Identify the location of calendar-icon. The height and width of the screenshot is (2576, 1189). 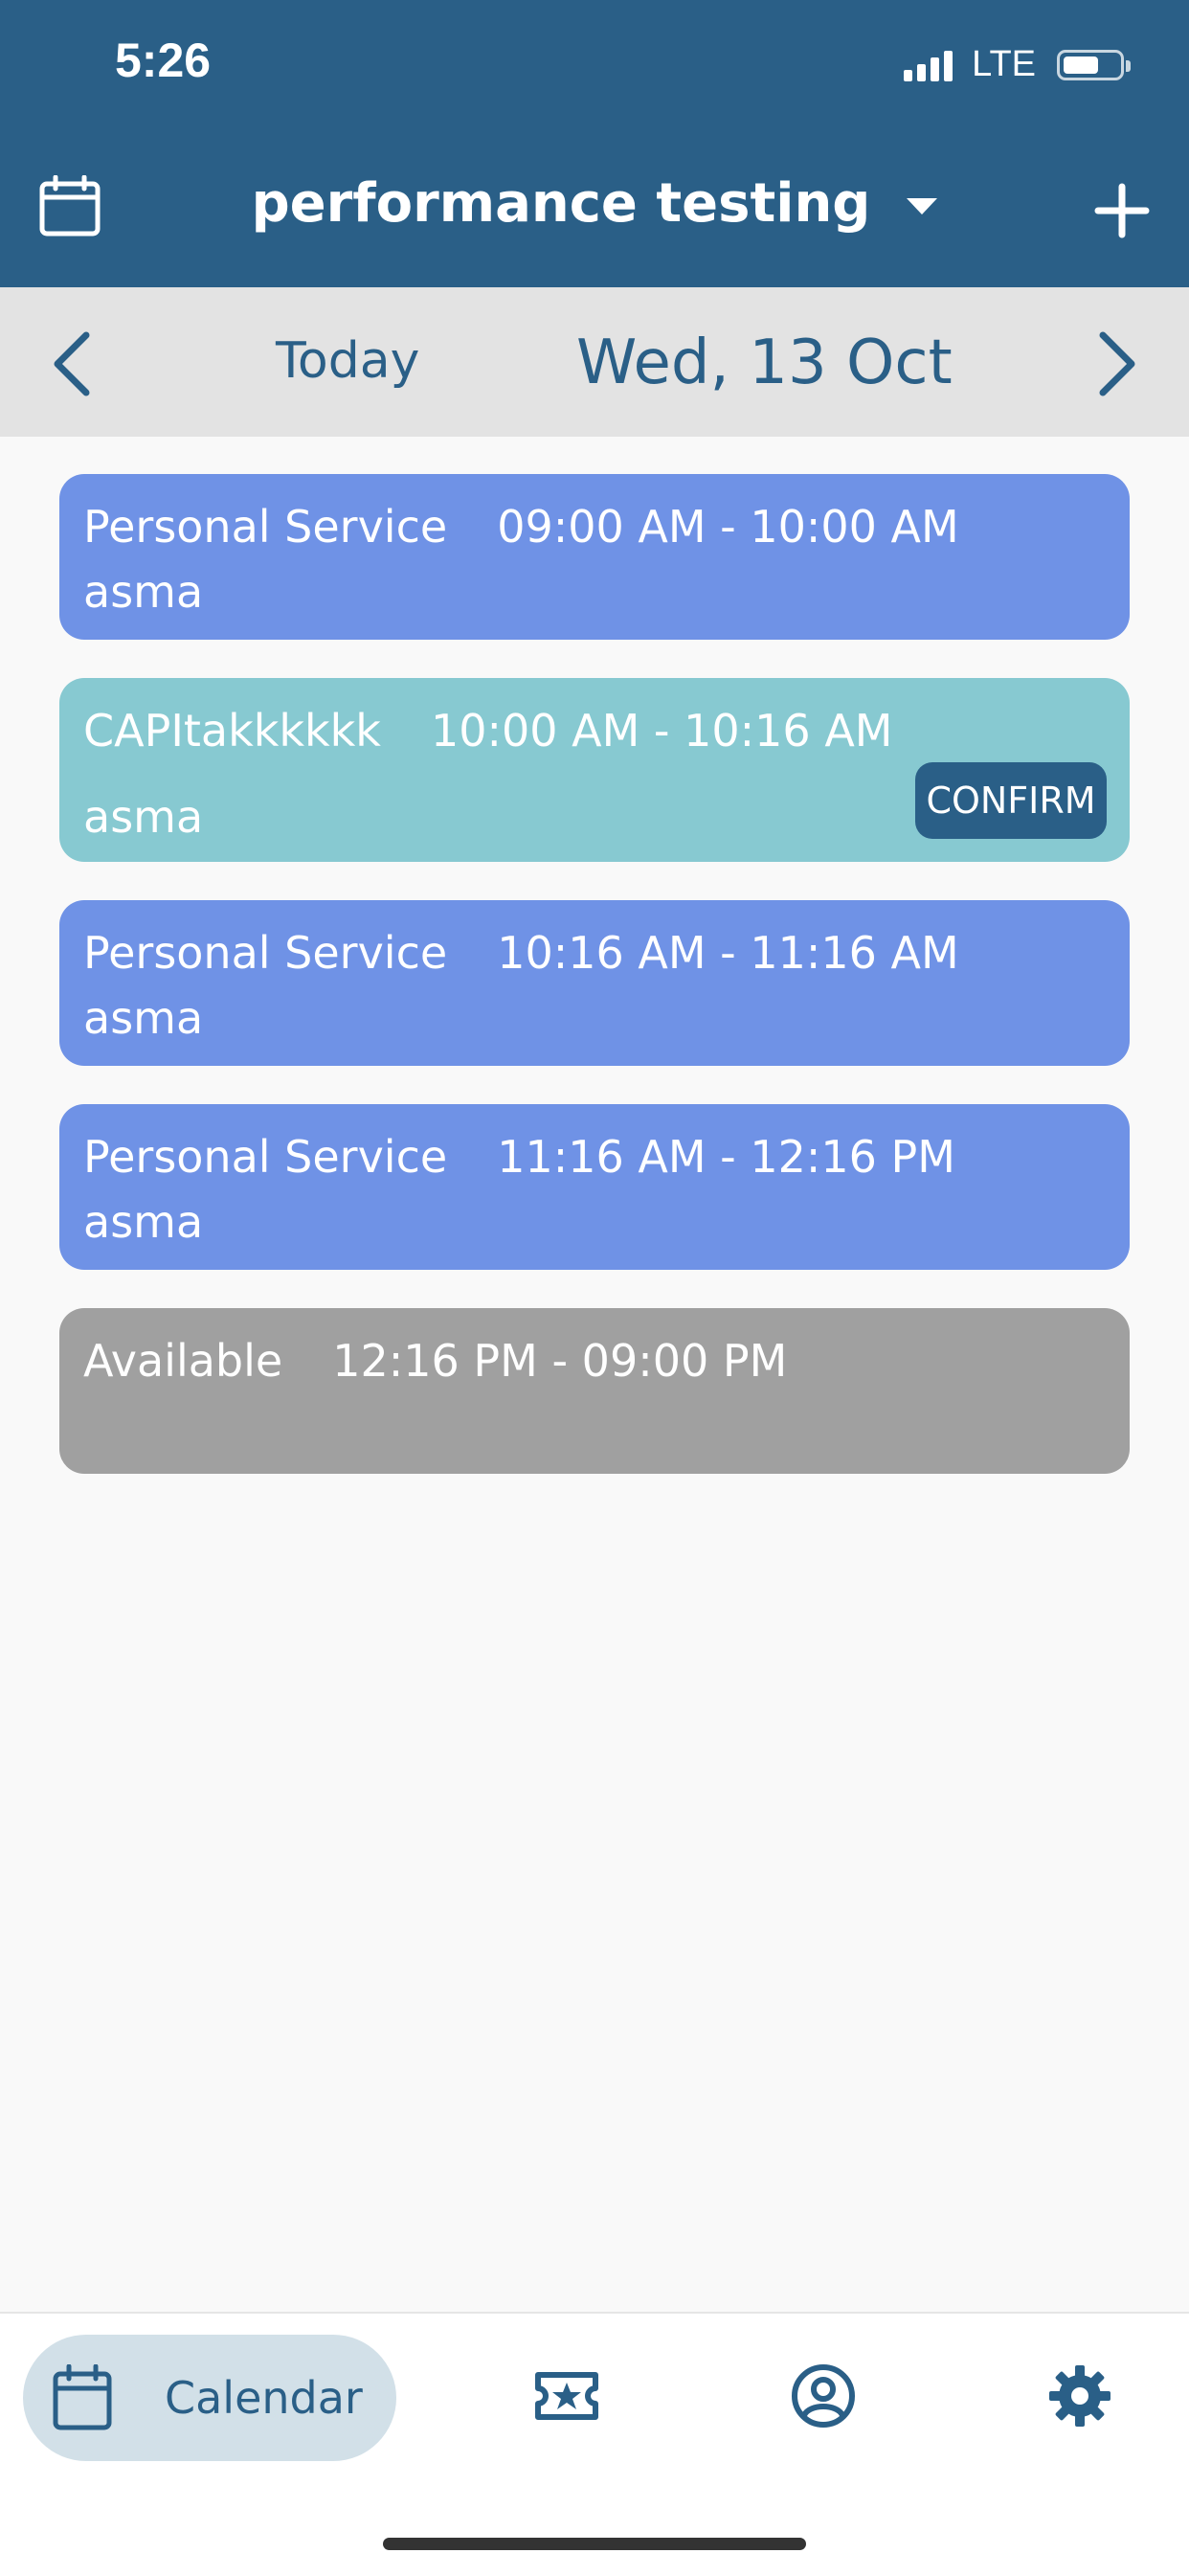
(82, 2397).